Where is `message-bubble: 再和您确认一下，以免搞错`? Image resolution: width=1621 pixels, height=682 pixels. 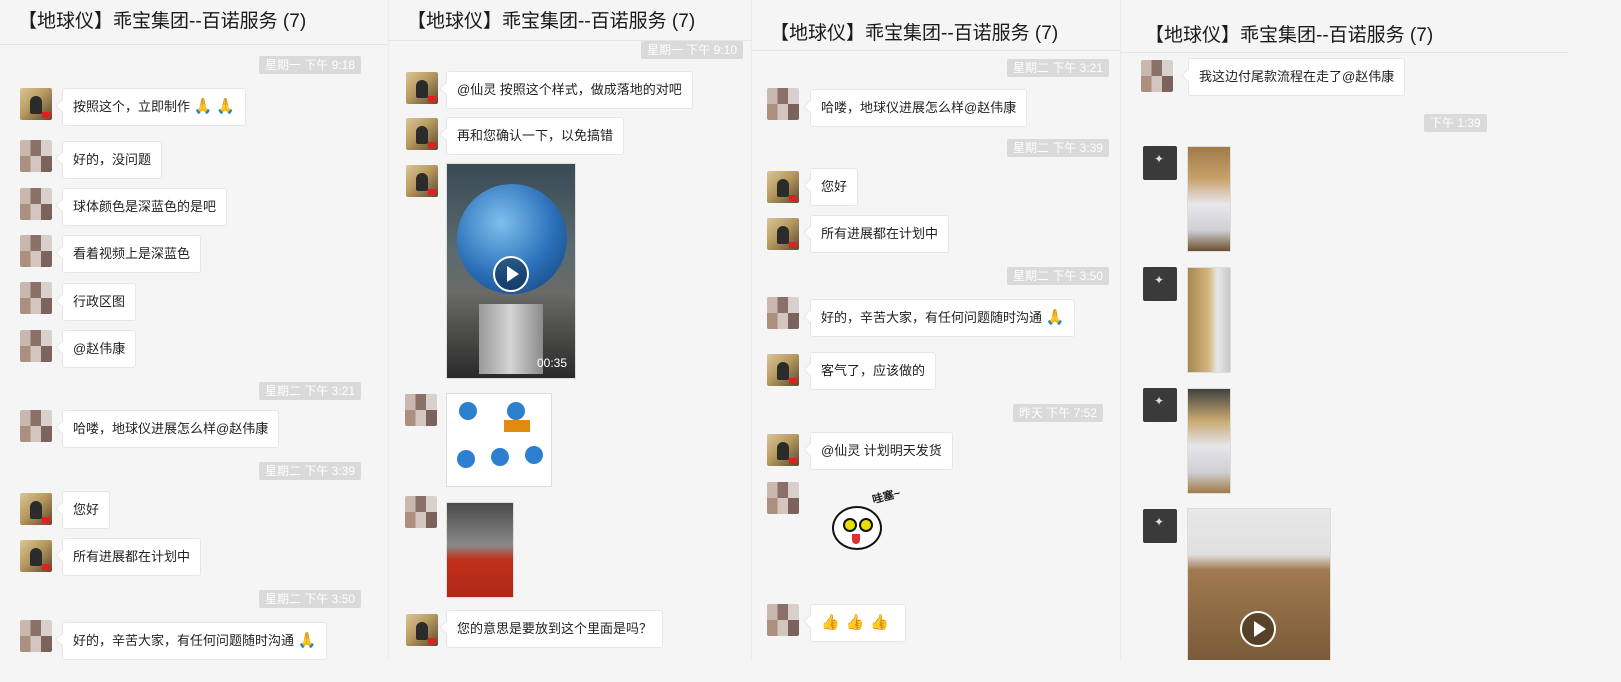
message-bubble: 再和您确认一下，以免搞错 is located at coordinates (535, 136).